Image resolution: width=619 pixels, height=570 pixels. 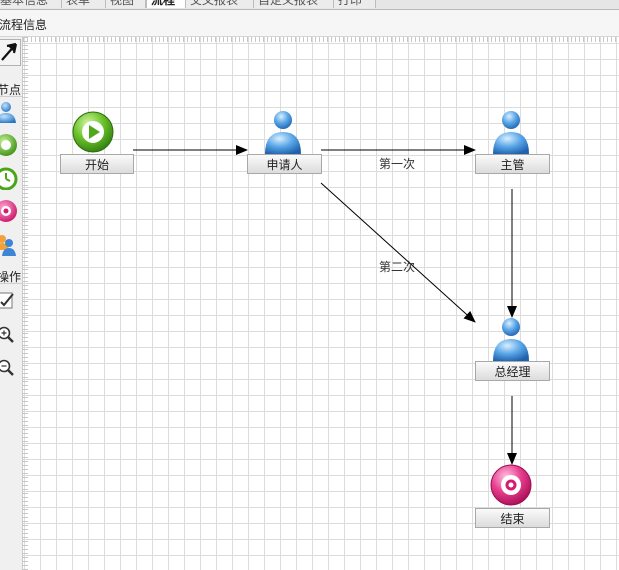 What do you see at coordinates (398, 252) in the screenshot?
I see `edge-applicant-to-manager` at bounding box center [398, 252].